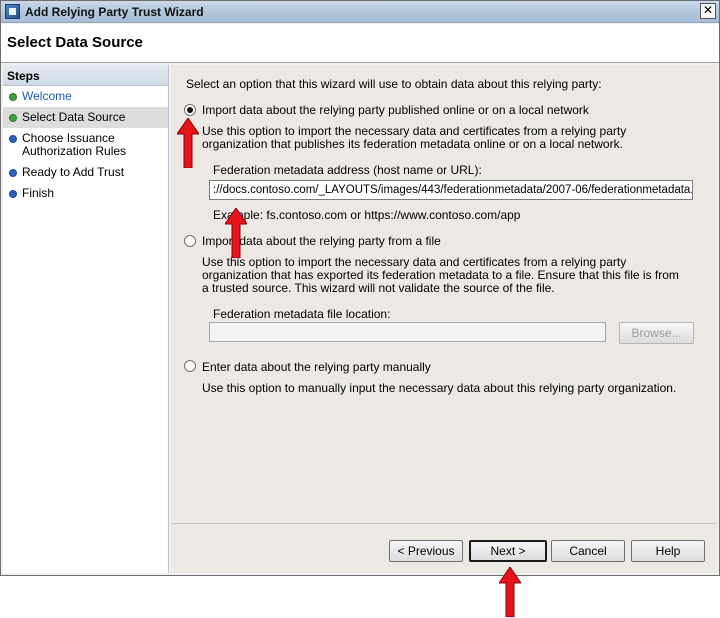 The image size is (720, 618). I want to click on metadata-file-label: Federation metadata file location:, so click(302, 314).